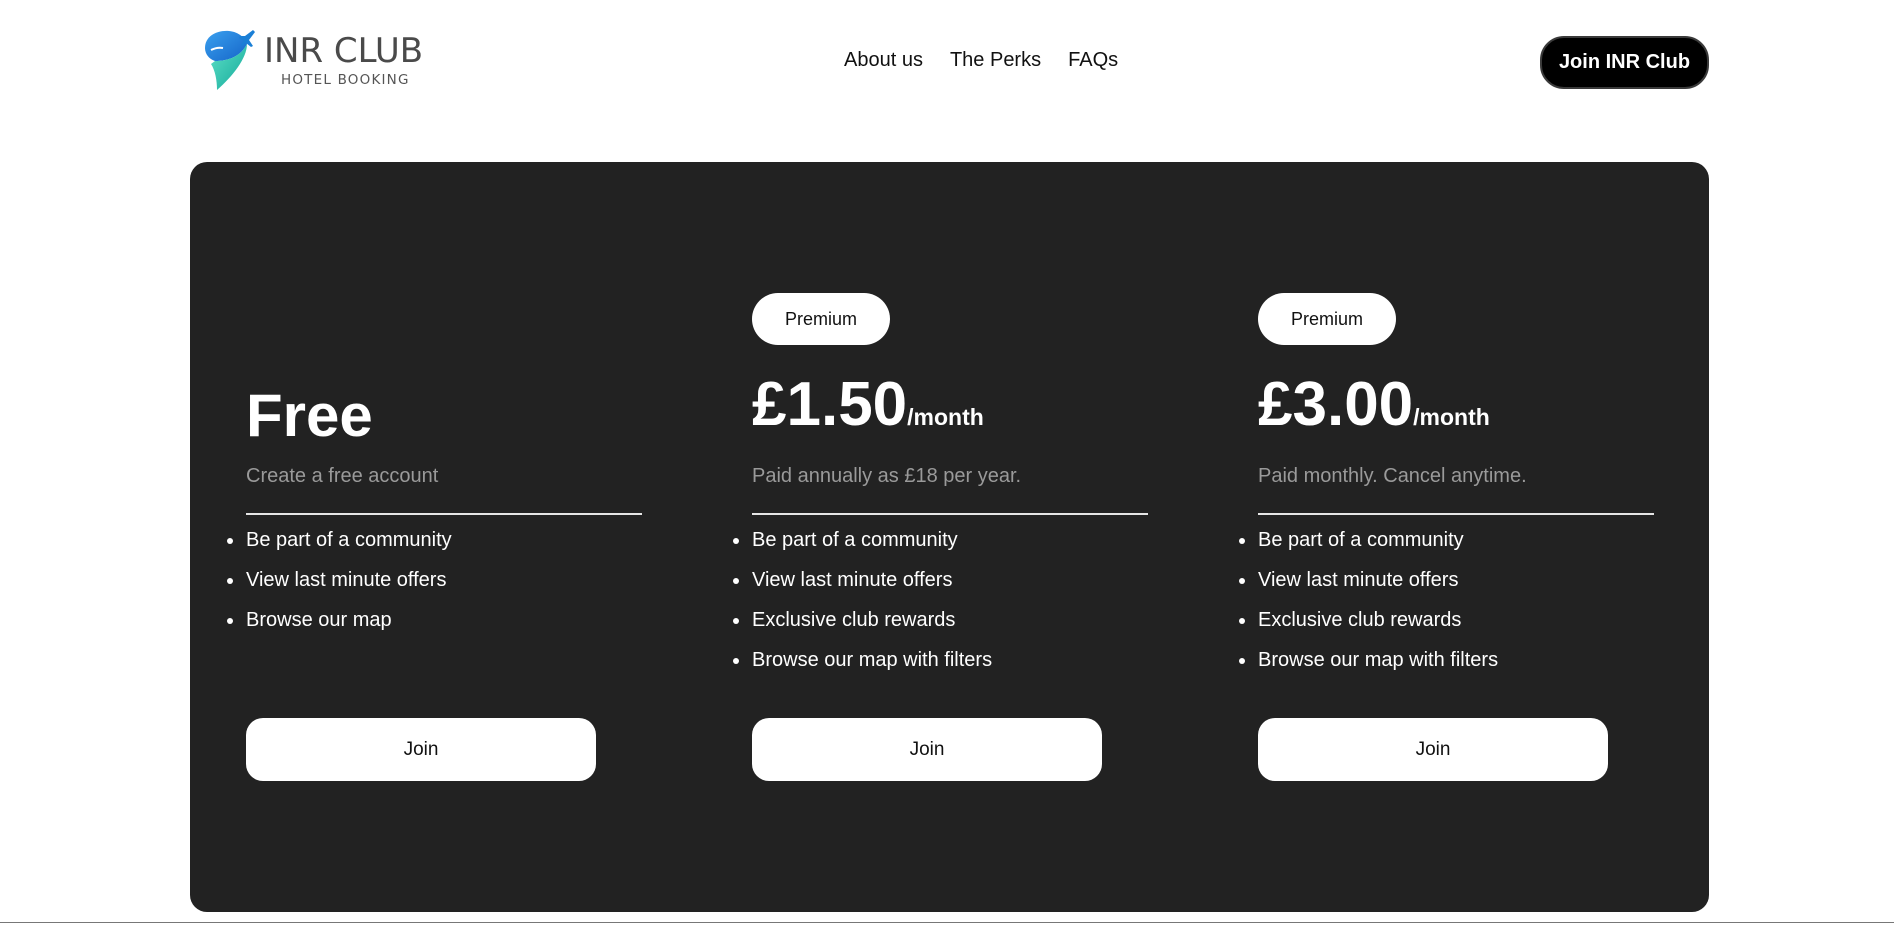  I want to click on logo-title: INR CLUB, so click(344, 51).